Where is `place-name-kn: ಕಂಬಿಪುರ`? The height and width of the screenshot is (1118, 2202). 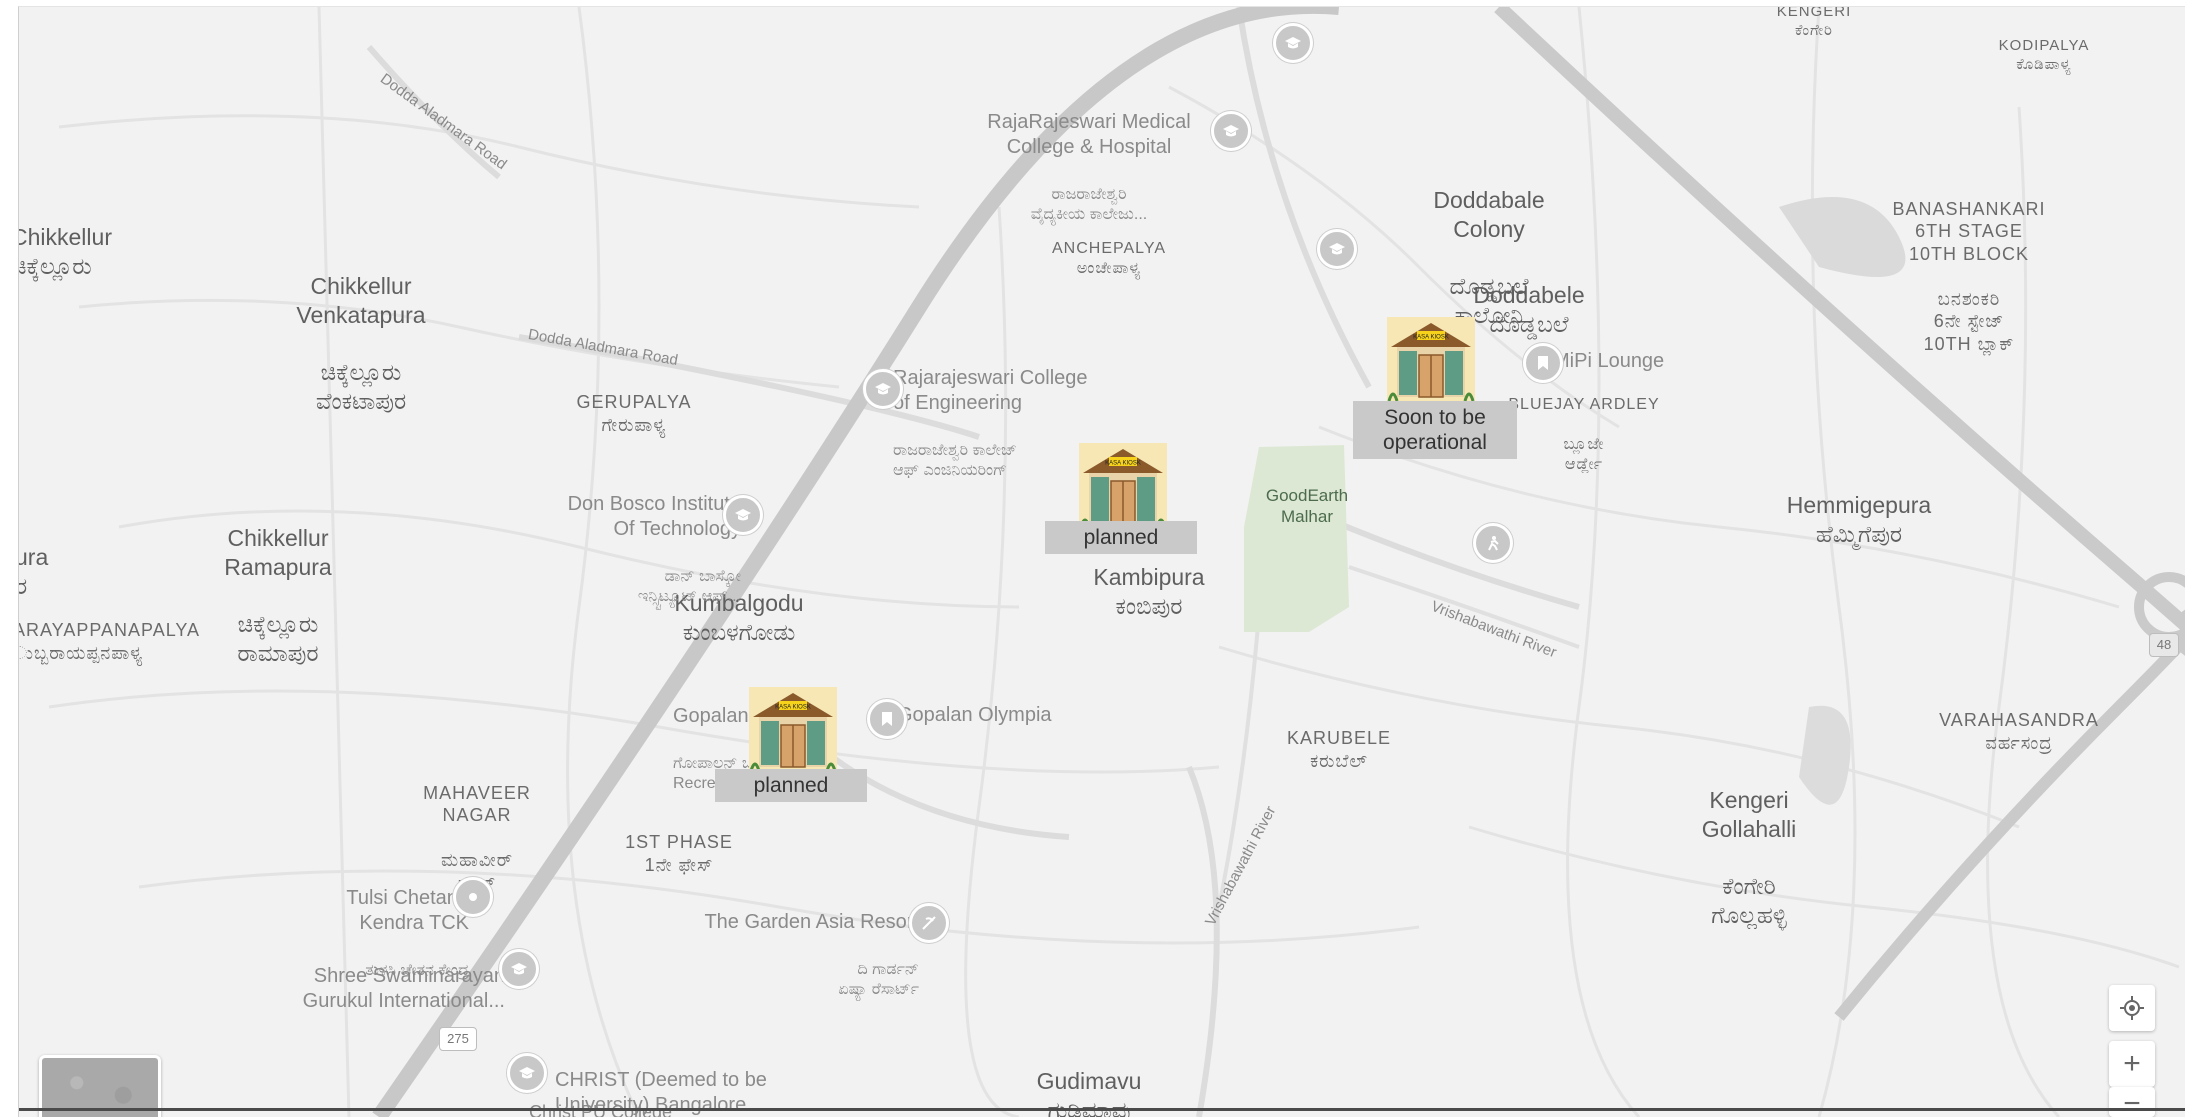
place-name-kn: ಕಂಬಿಪುರ is located at coordinates (1149, 605).